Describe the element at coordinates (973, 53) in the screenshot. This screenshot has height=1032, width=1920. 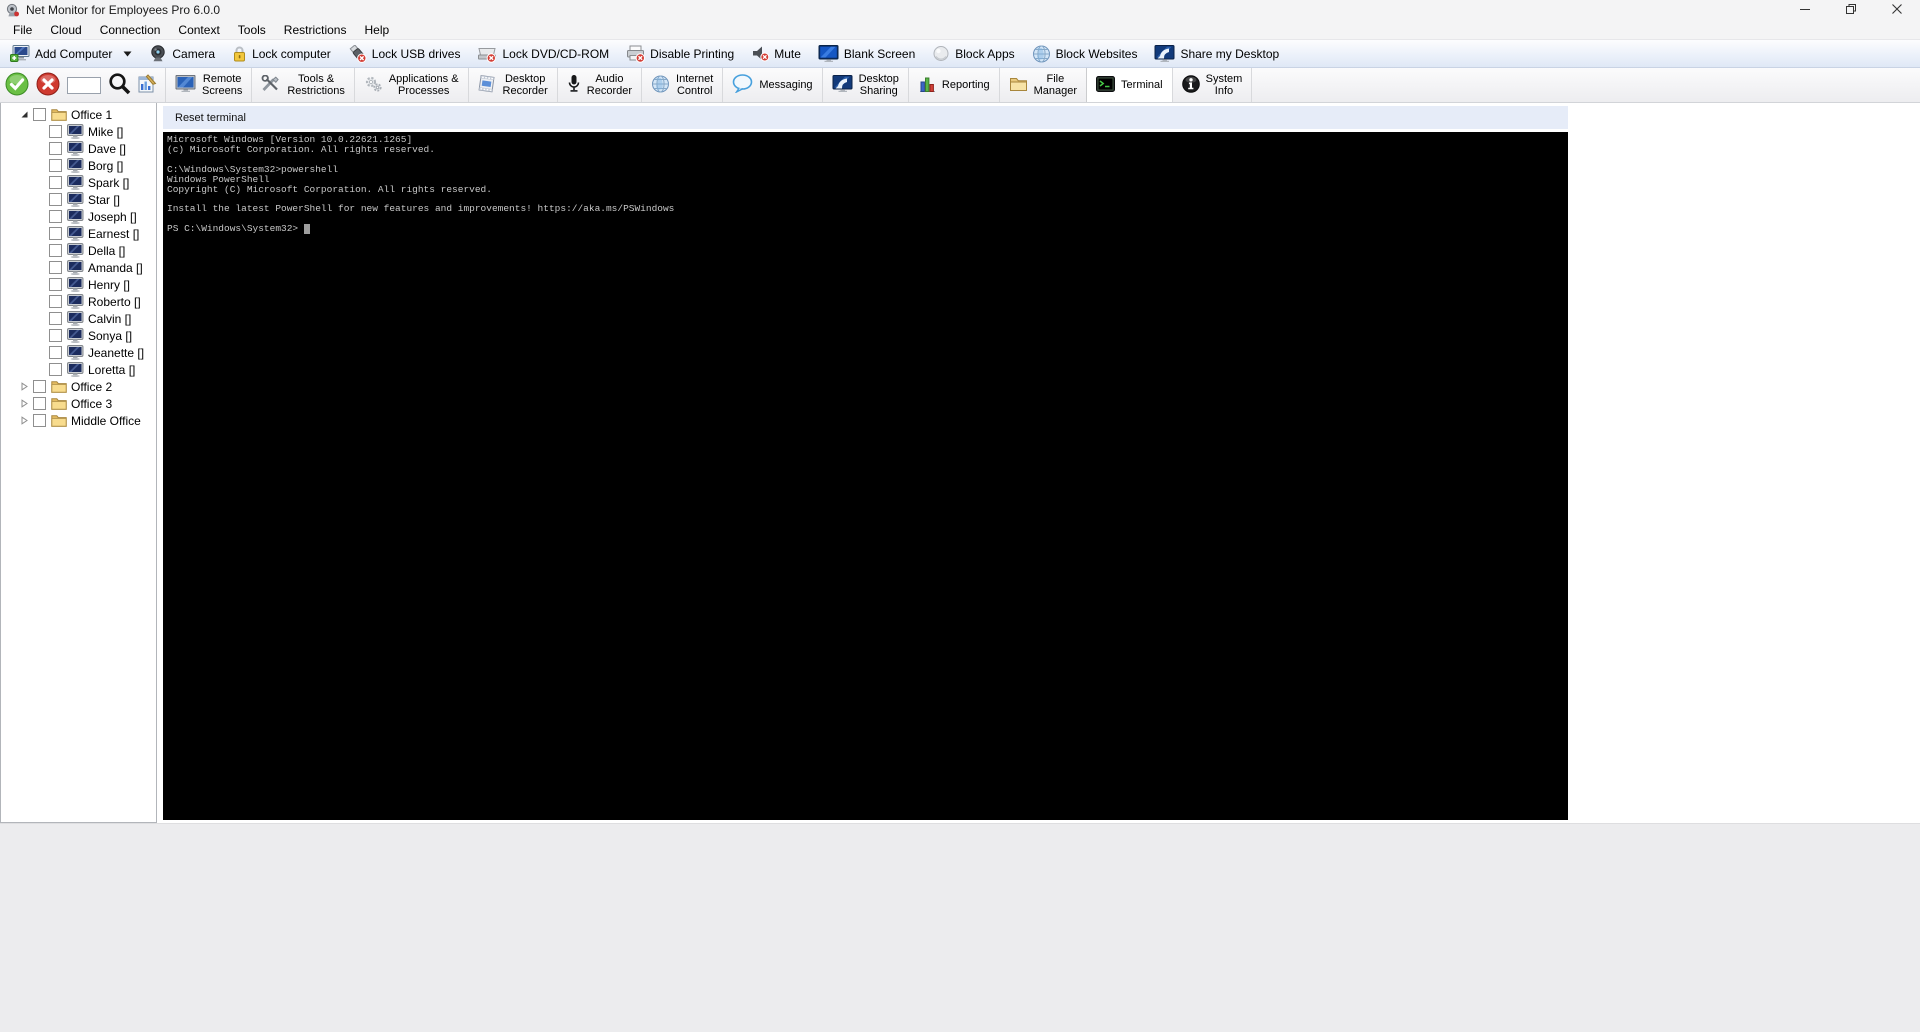
I see `block-apps-button: Block Apps` at that location.